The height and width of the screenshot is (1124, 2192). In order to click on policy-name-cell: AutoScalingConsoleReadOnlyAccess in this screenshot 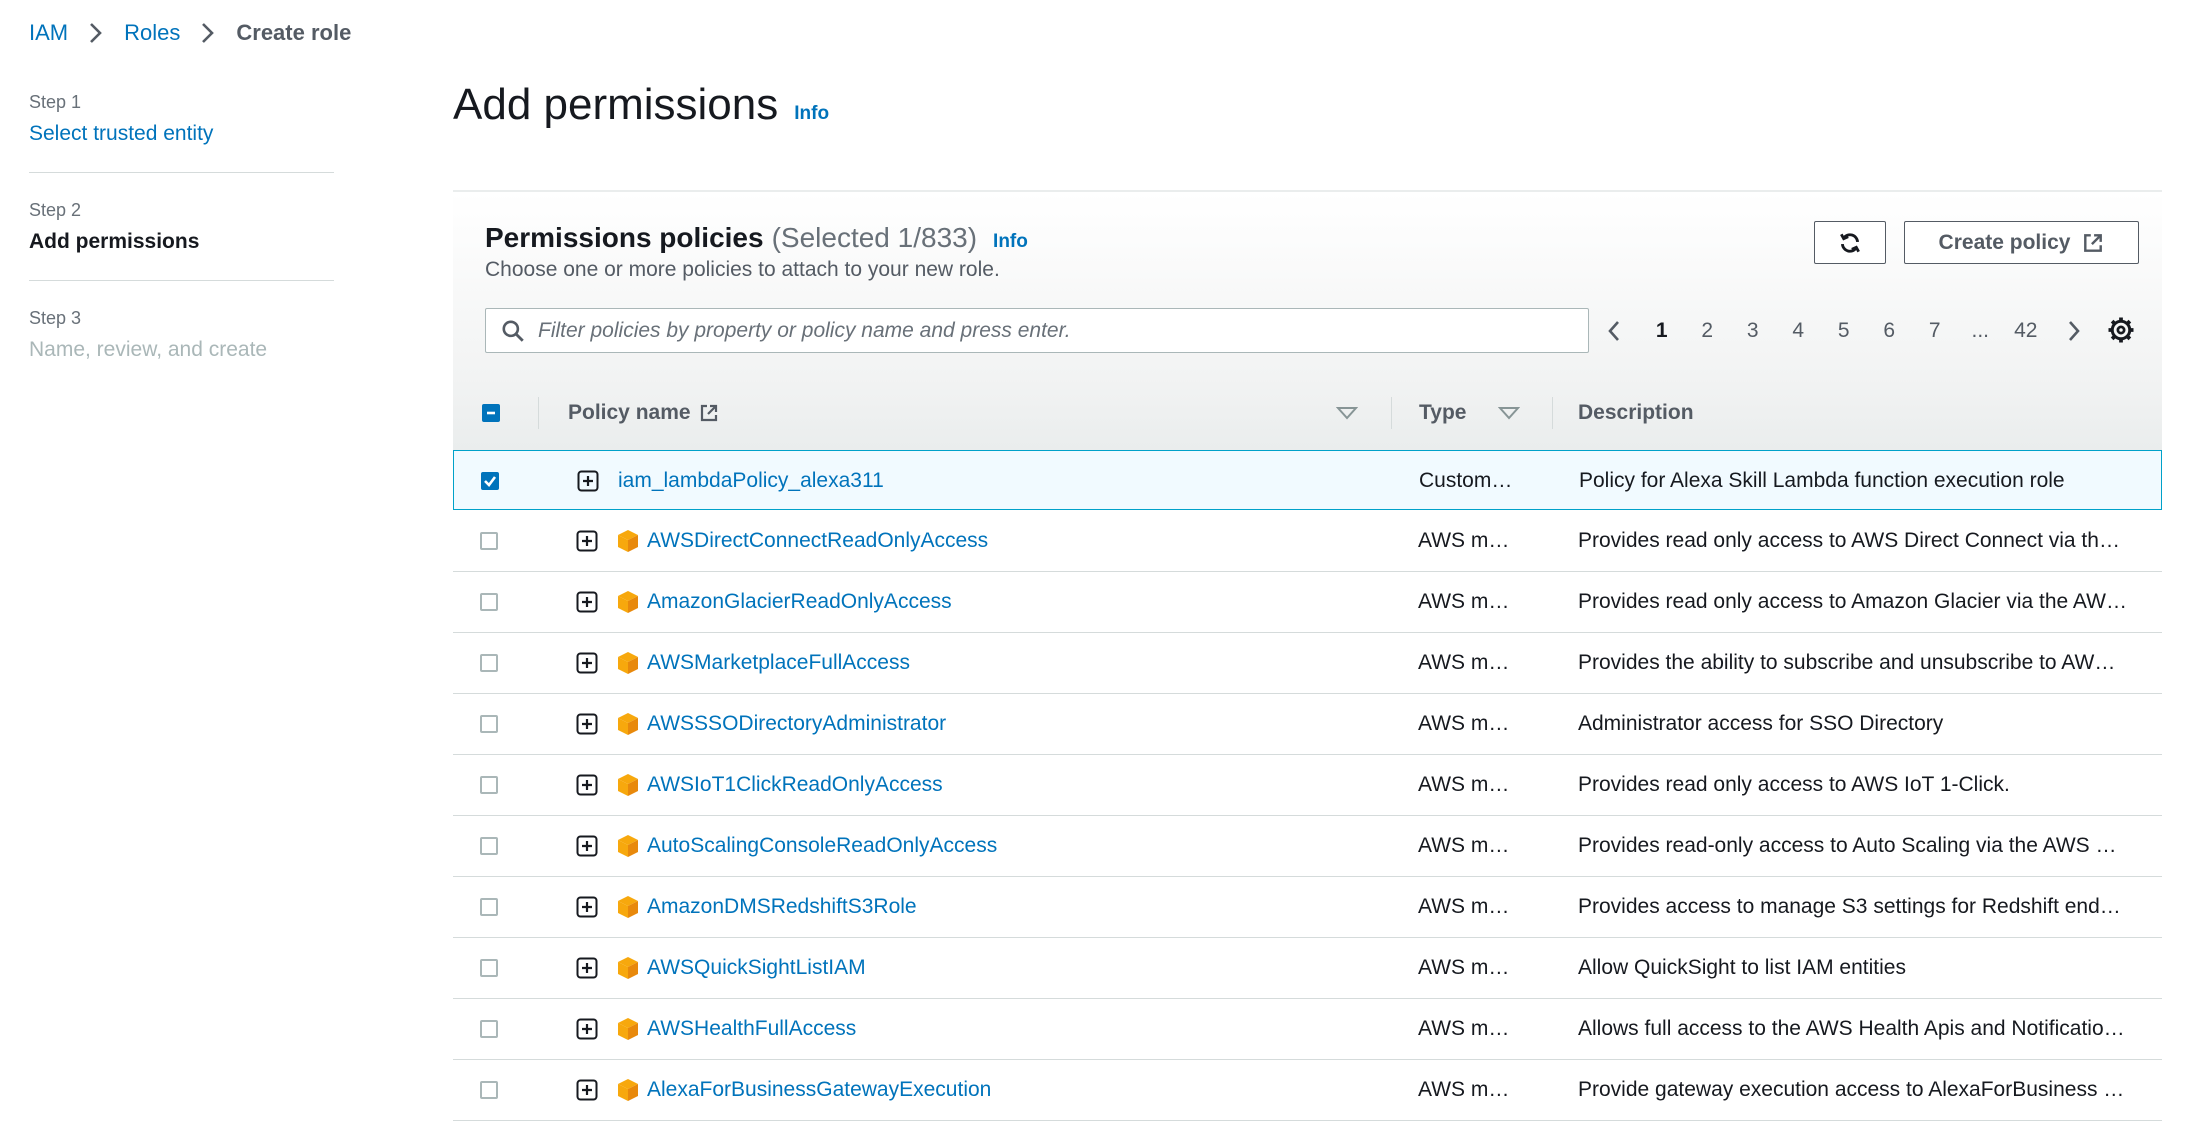, I will do `click(877, 846)`.